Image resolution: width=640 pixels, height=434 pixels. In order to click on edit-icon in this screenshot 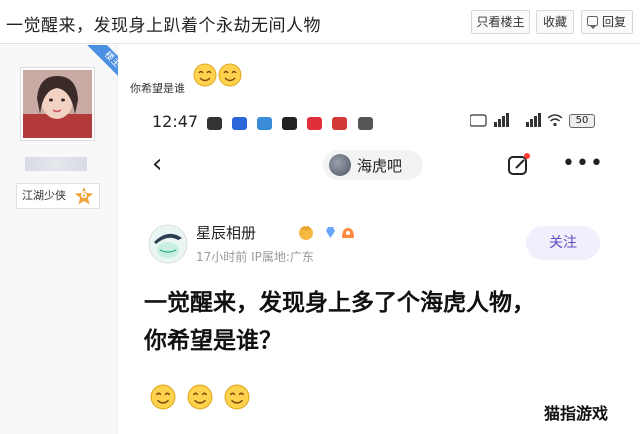, I will do `click(519, 165)`.